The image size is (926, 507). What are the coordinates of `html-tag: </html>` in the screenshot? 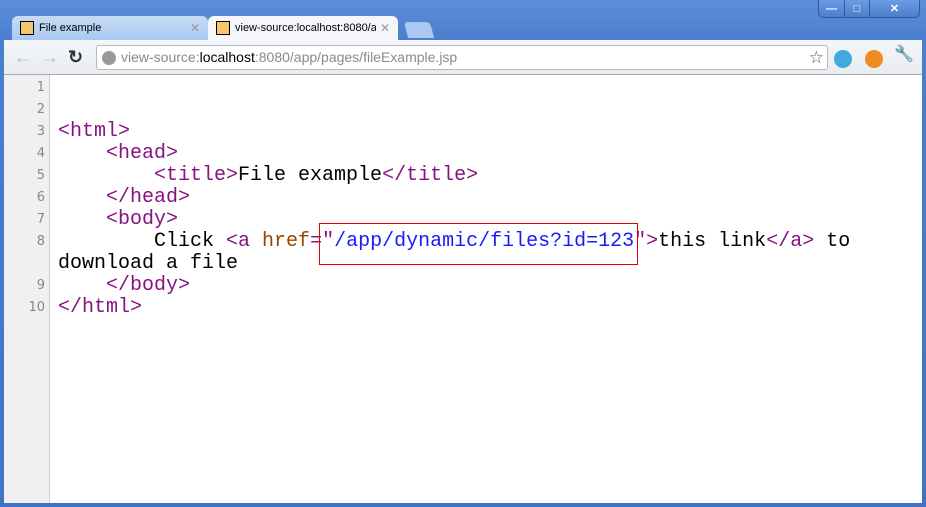 It's located at (100, 307).